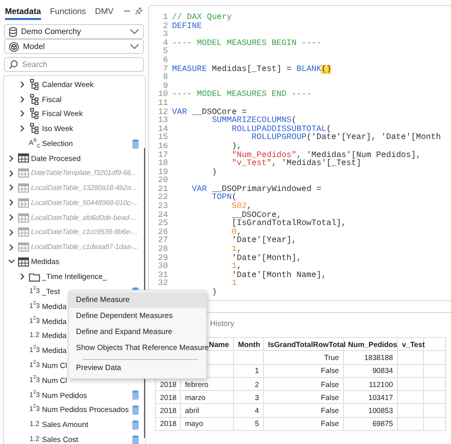 Image resolution: width=451 pixels, height=444 pixels. I want to click on line-number: 27, so click(163, 241).